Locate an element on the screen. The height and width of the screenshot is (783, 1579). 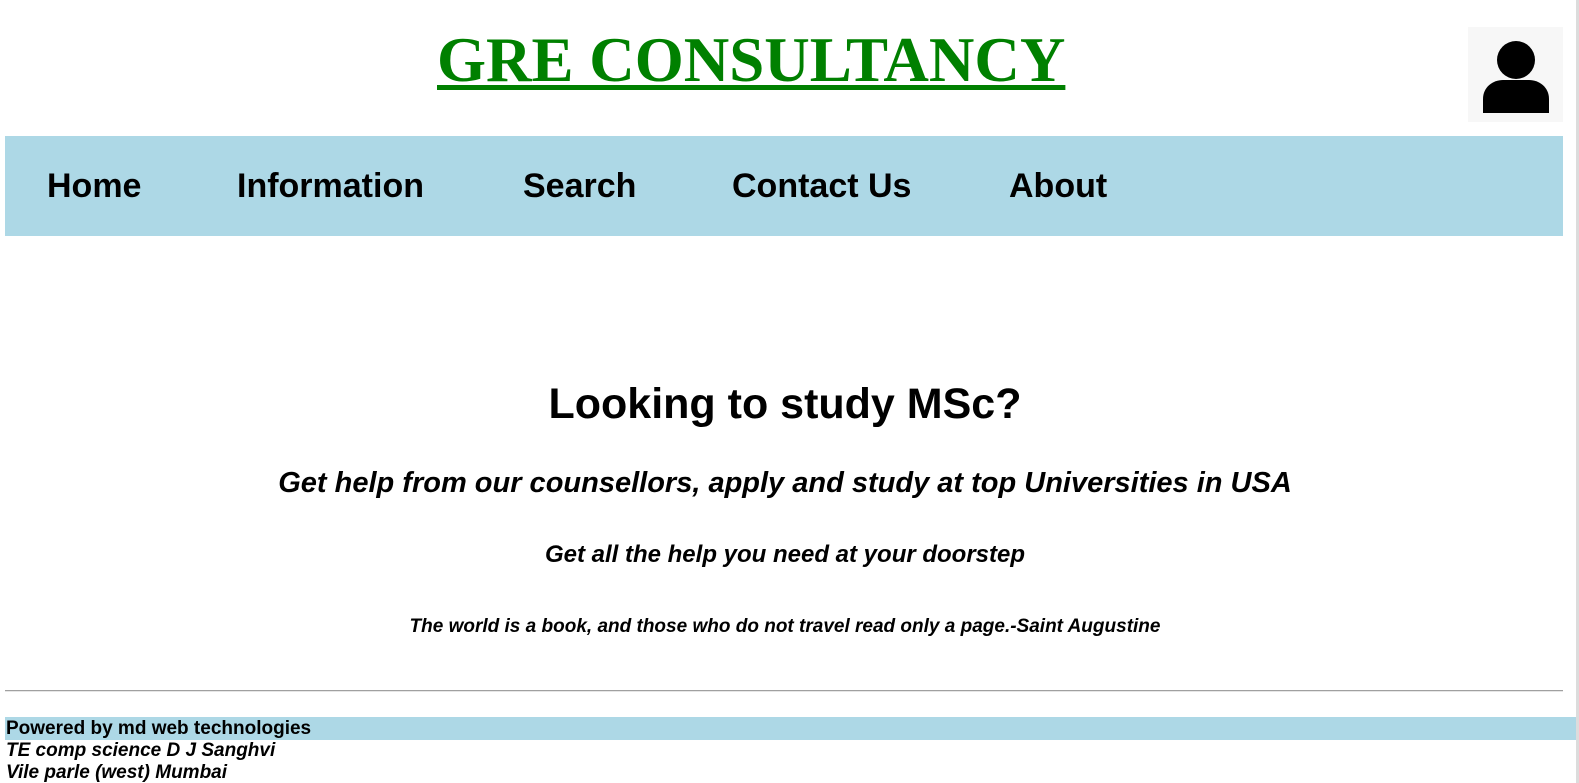
nav-about: About is located at coordinates (1058, 186).